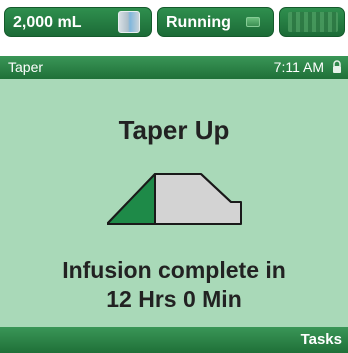  Describe the element at coordinates (253, 22) in the screenshot. I see `run-indicator-icon` at that location.